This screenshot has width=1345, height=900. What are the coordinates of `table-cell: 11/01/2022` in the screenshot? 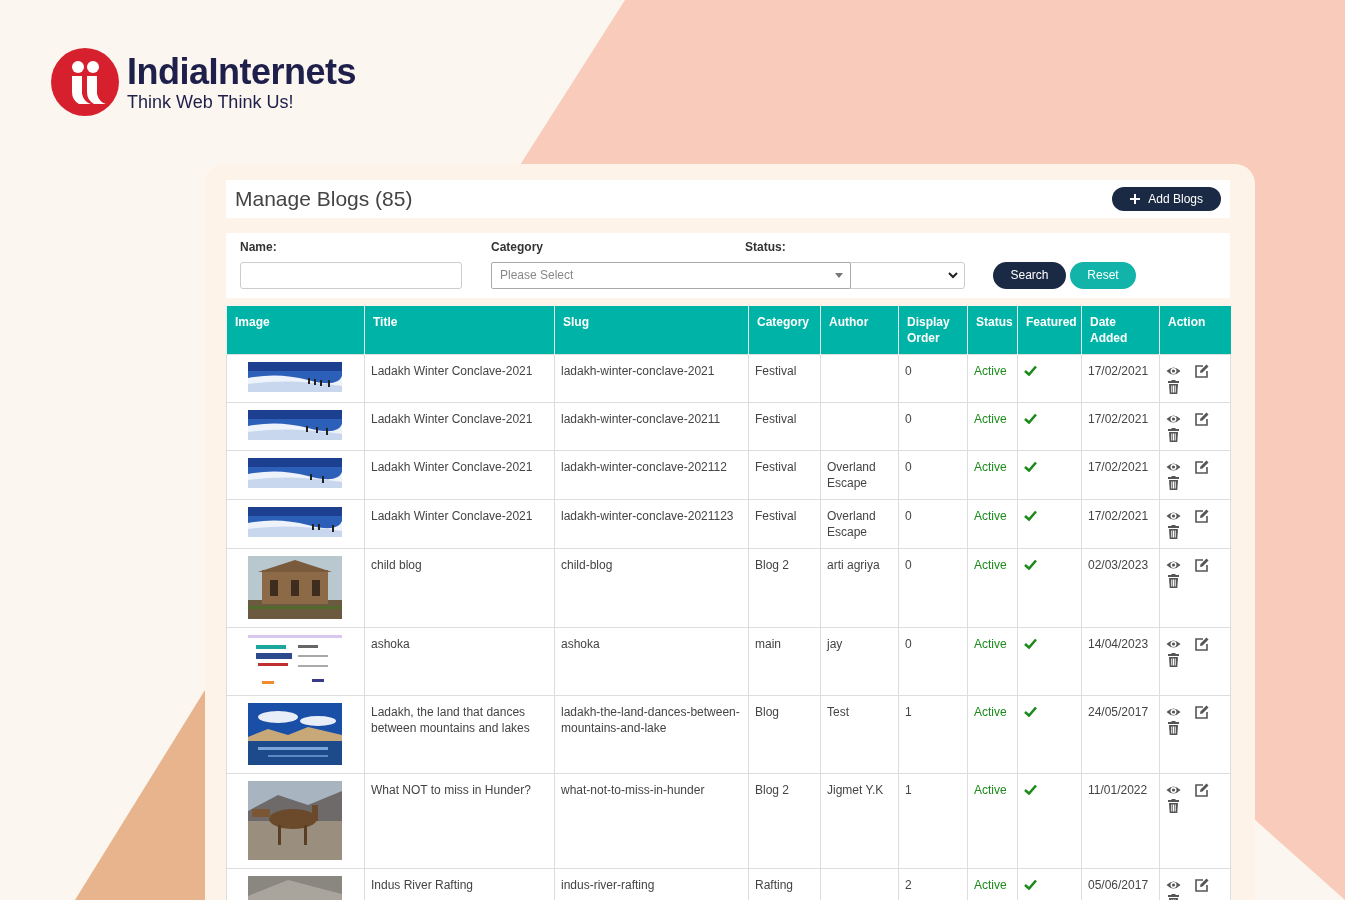 It's located at (1120, 821).